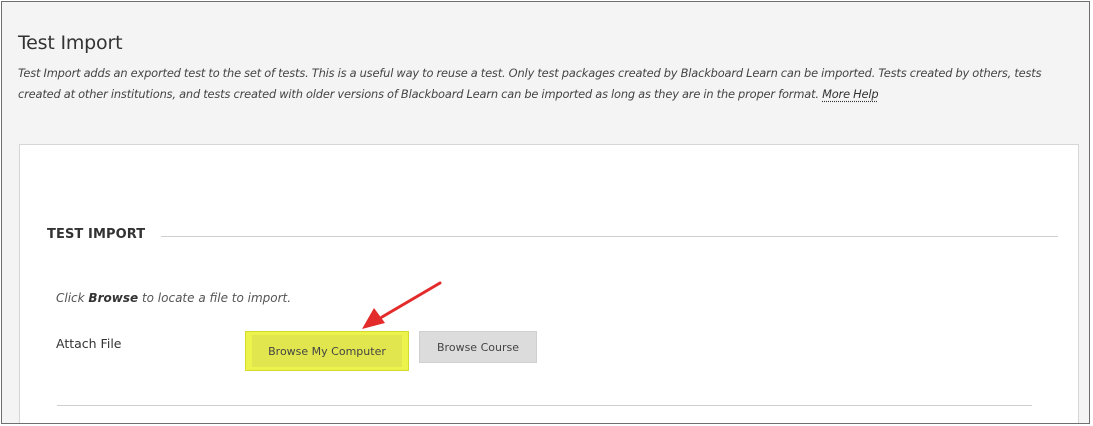 This screenshot has width=1093, height=426. What do you see at coordinates (327, 351) in the screenshot?
I see `browse-my-computer-button: Browse My Computer` at bounding box center [327, 351].